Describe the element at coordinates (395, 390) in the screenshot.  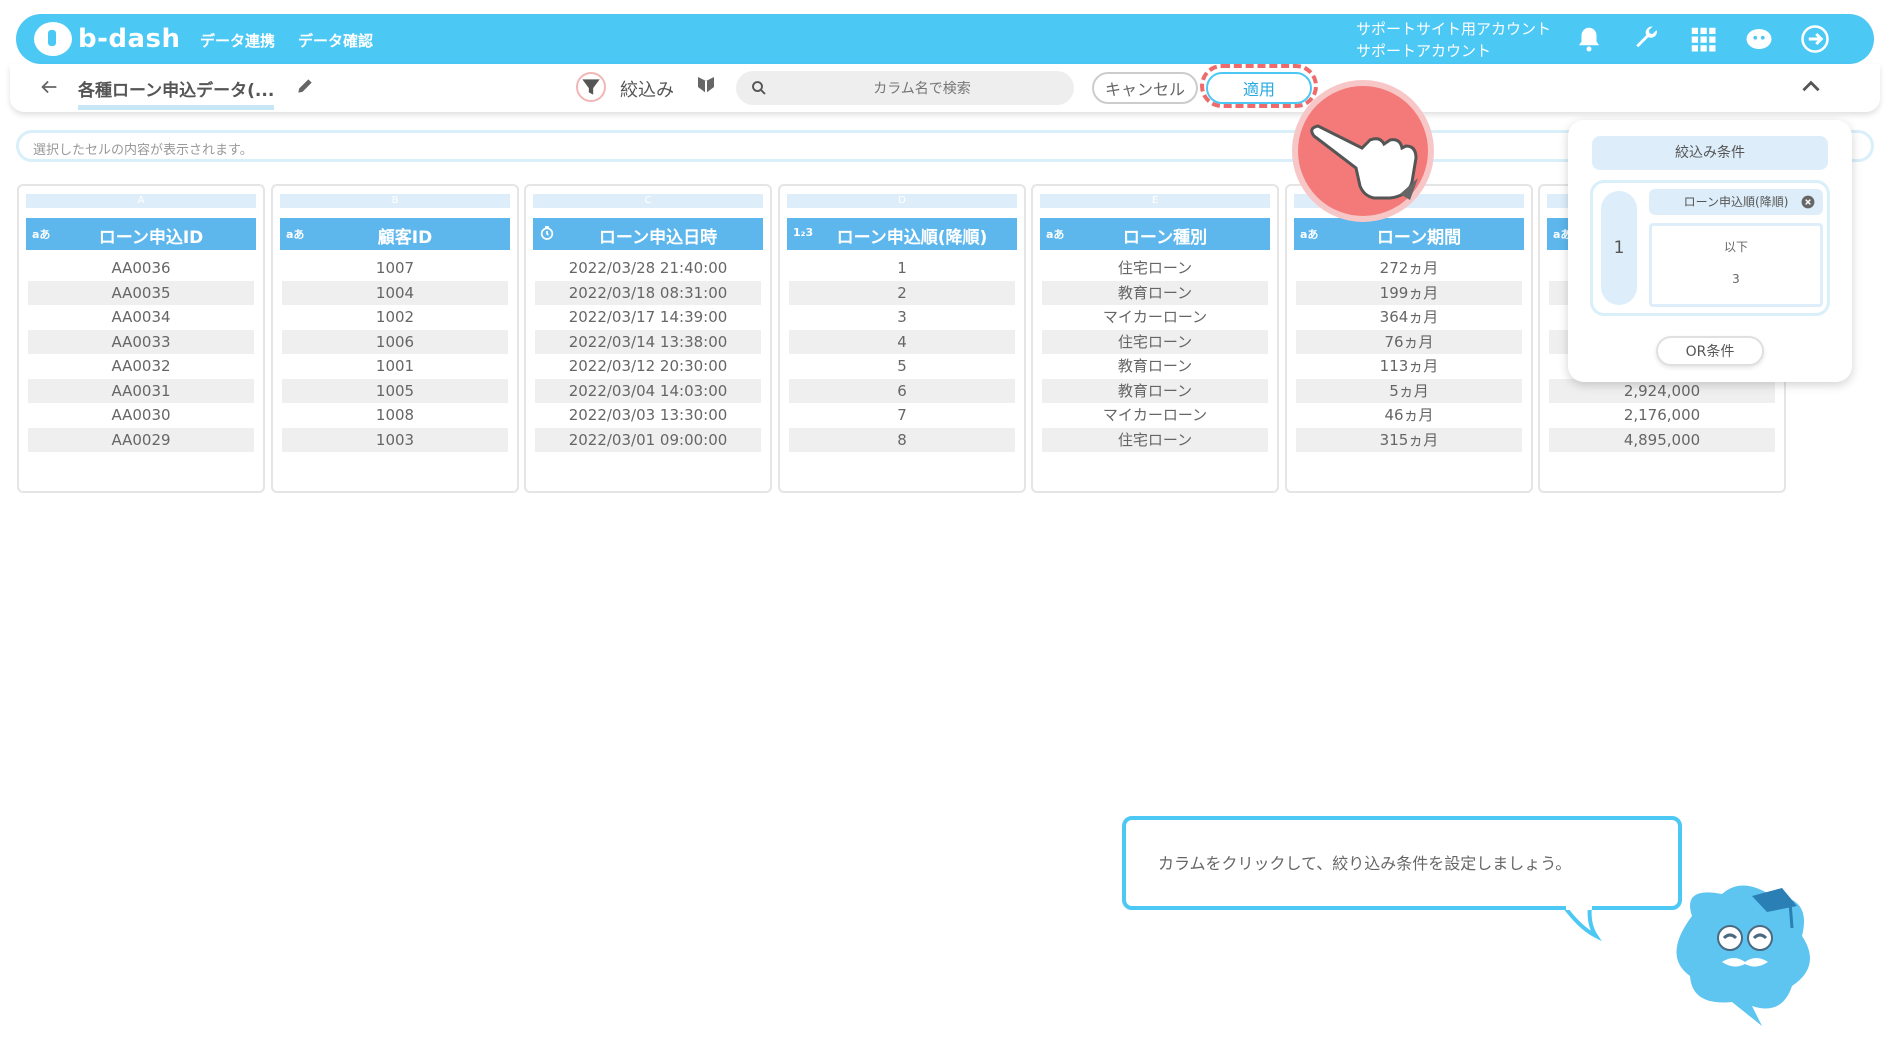
I see `table-cell: 1005` at that location.